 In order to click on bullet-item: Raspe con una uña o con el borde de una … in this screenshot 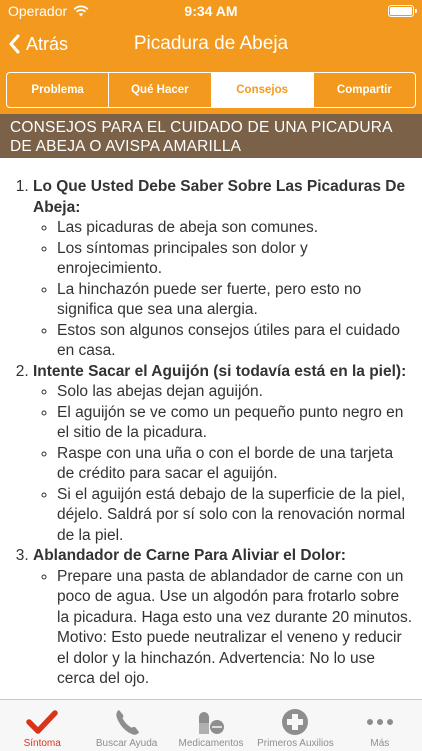, I will do `click(235, 464)`.